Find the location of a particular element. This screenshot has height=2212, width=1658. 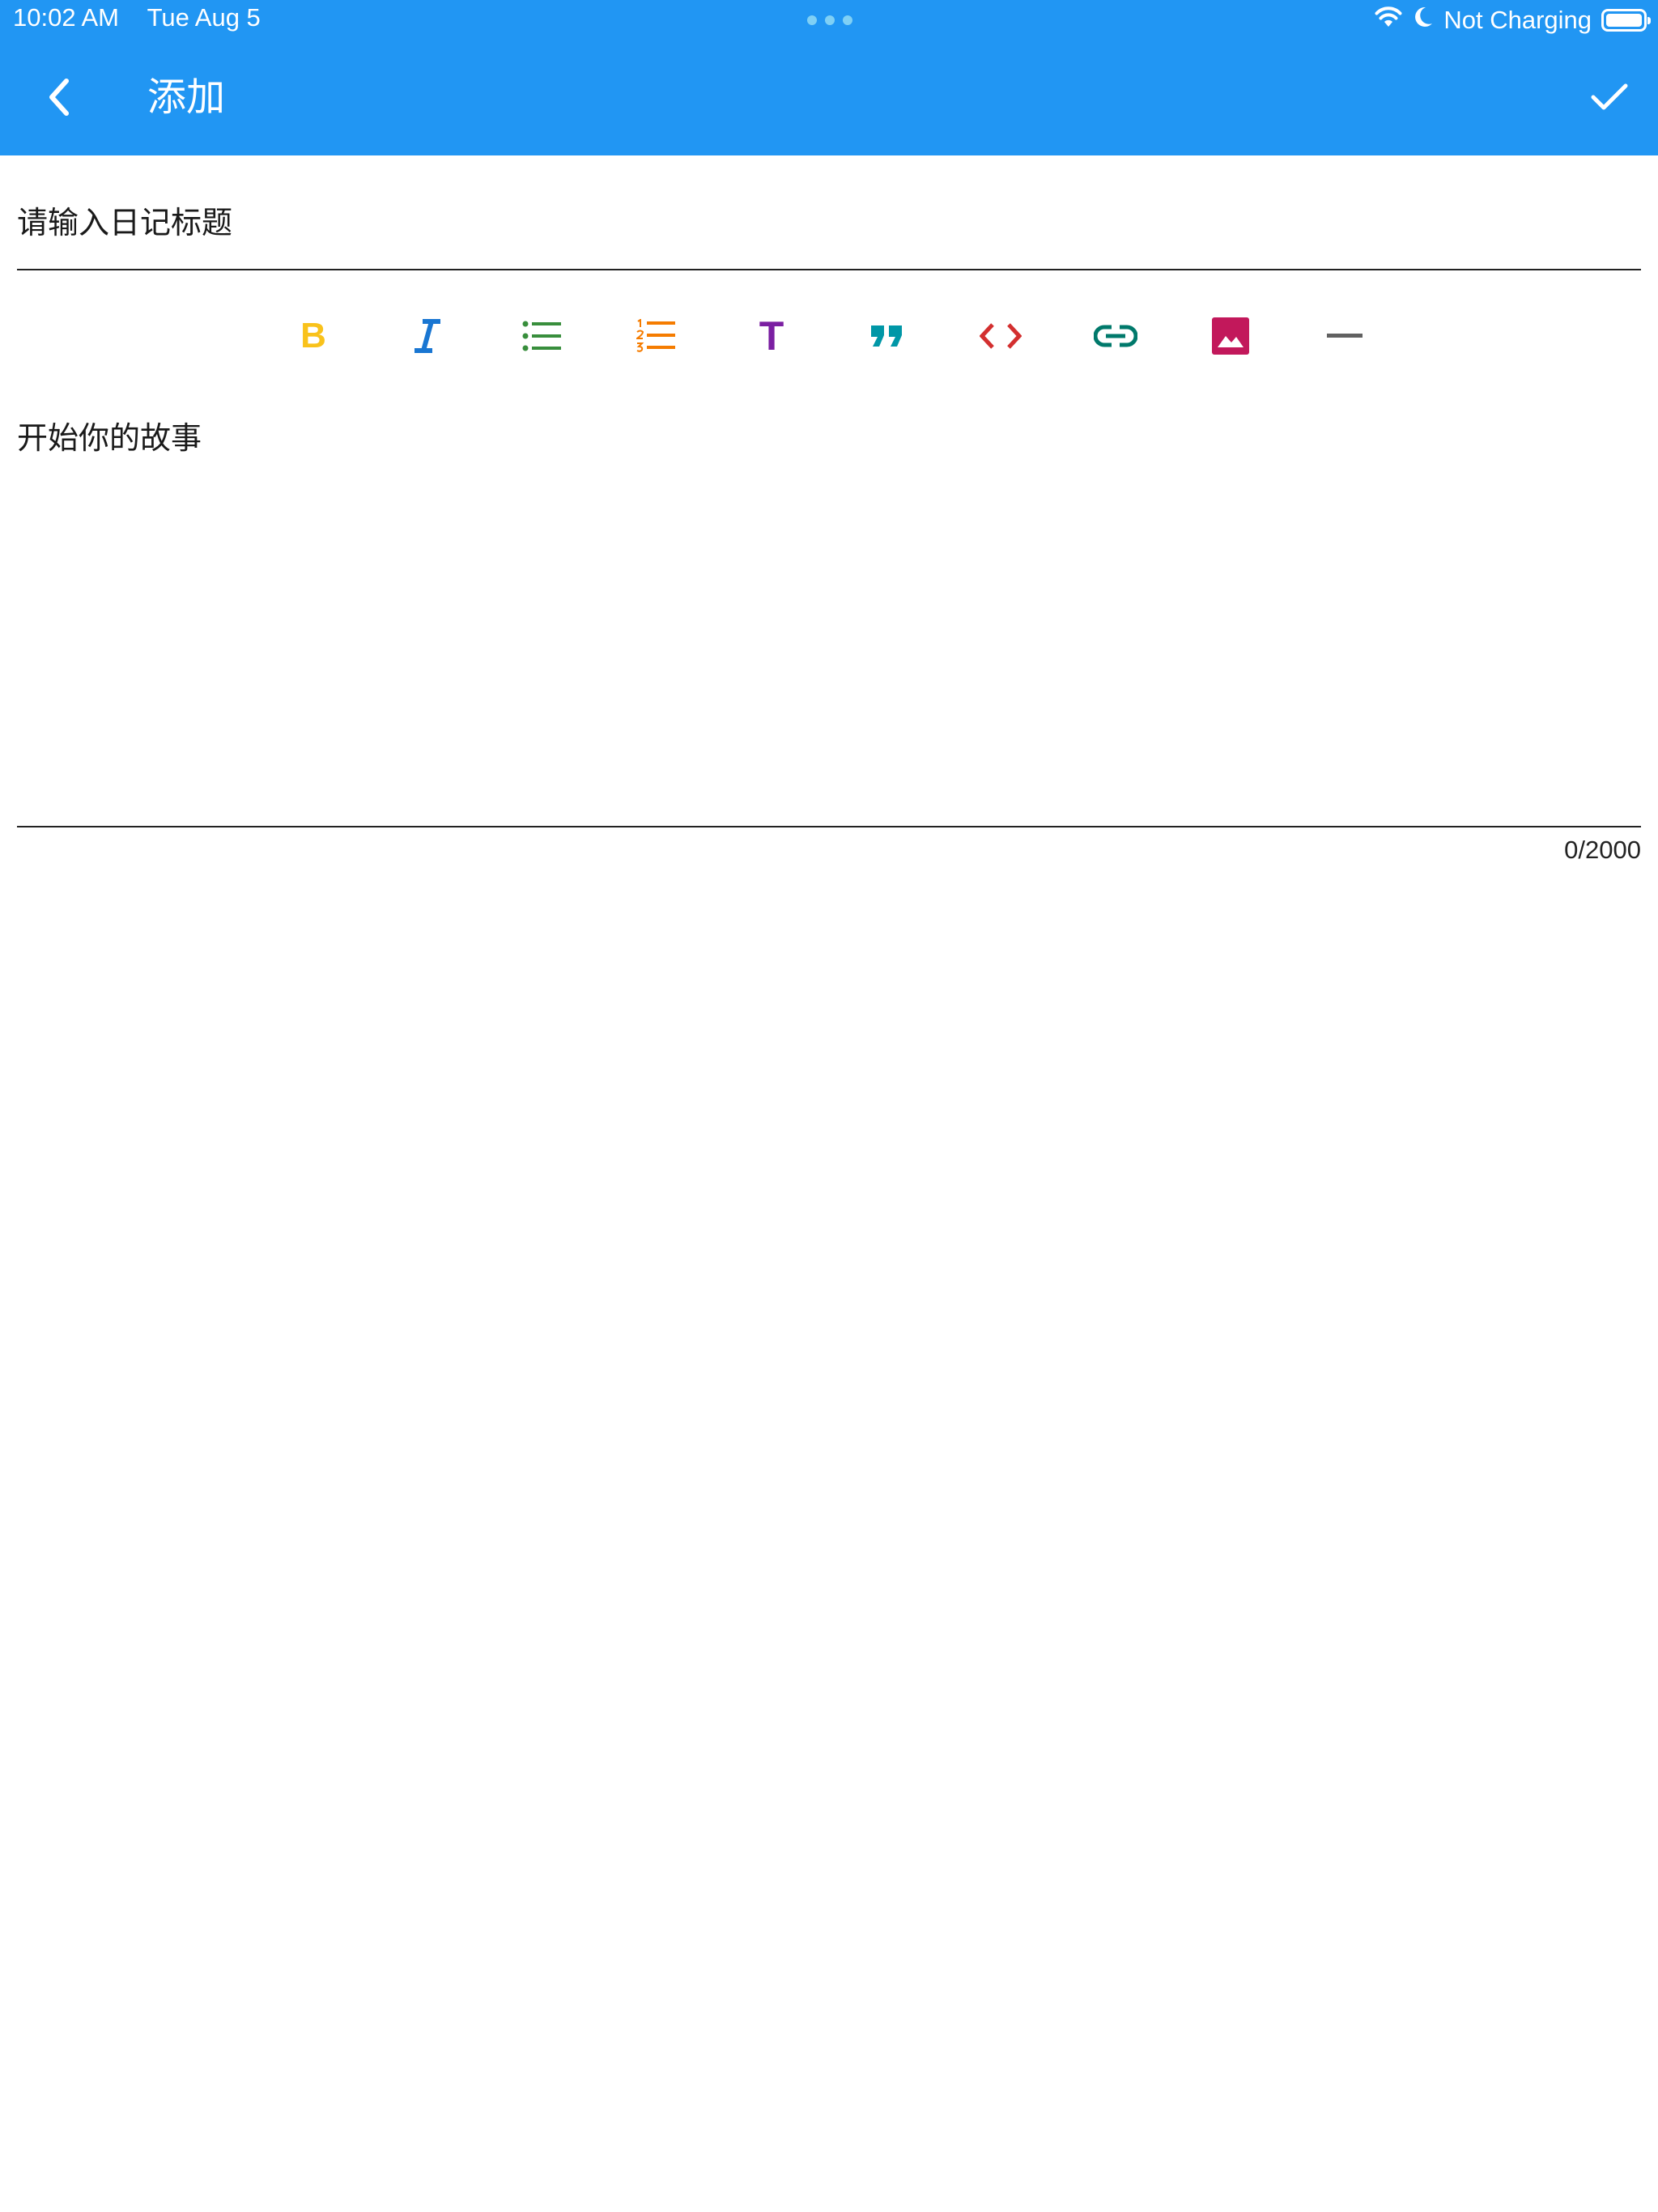

link-button is located at coordinates (1115, 336).